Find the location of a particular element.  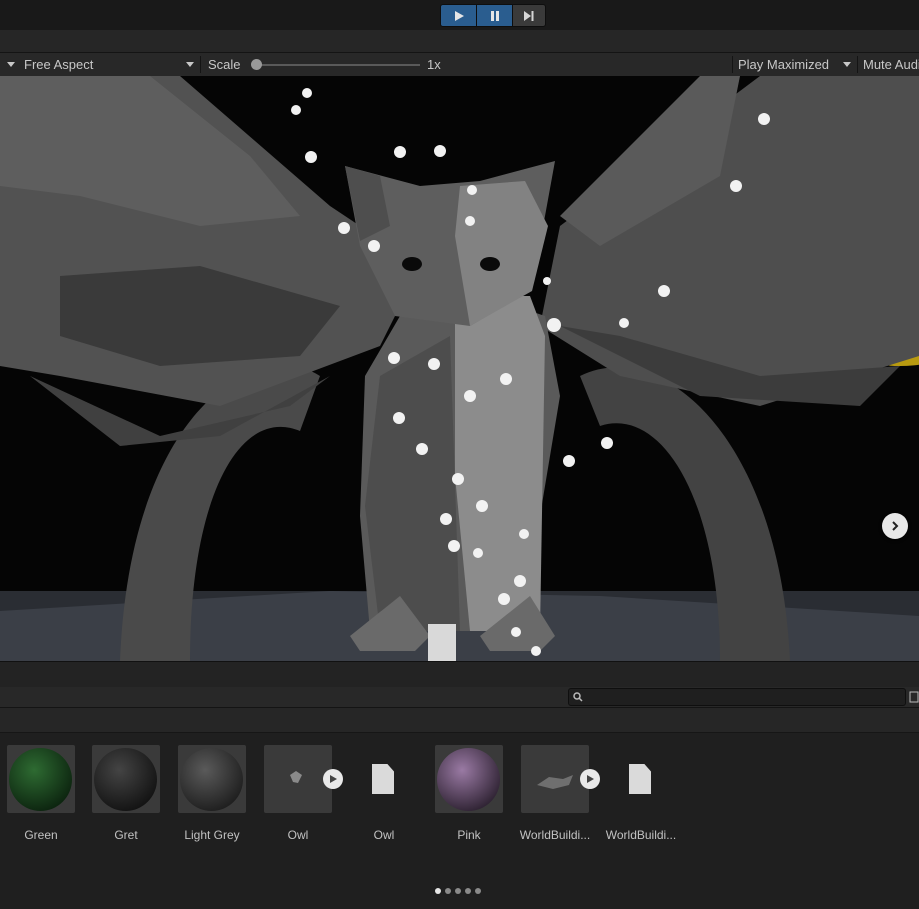

search-icon is located at coordinates (578, 697).